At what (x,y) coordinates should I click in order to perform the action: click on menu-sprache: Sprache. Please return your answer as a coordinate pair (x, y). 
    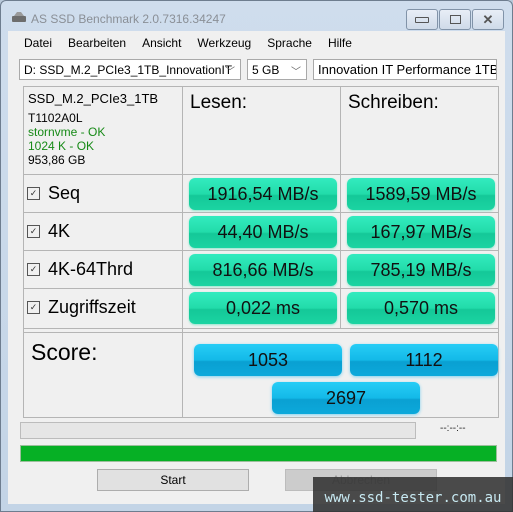
    Looking at the image, I should click on (289, 42).